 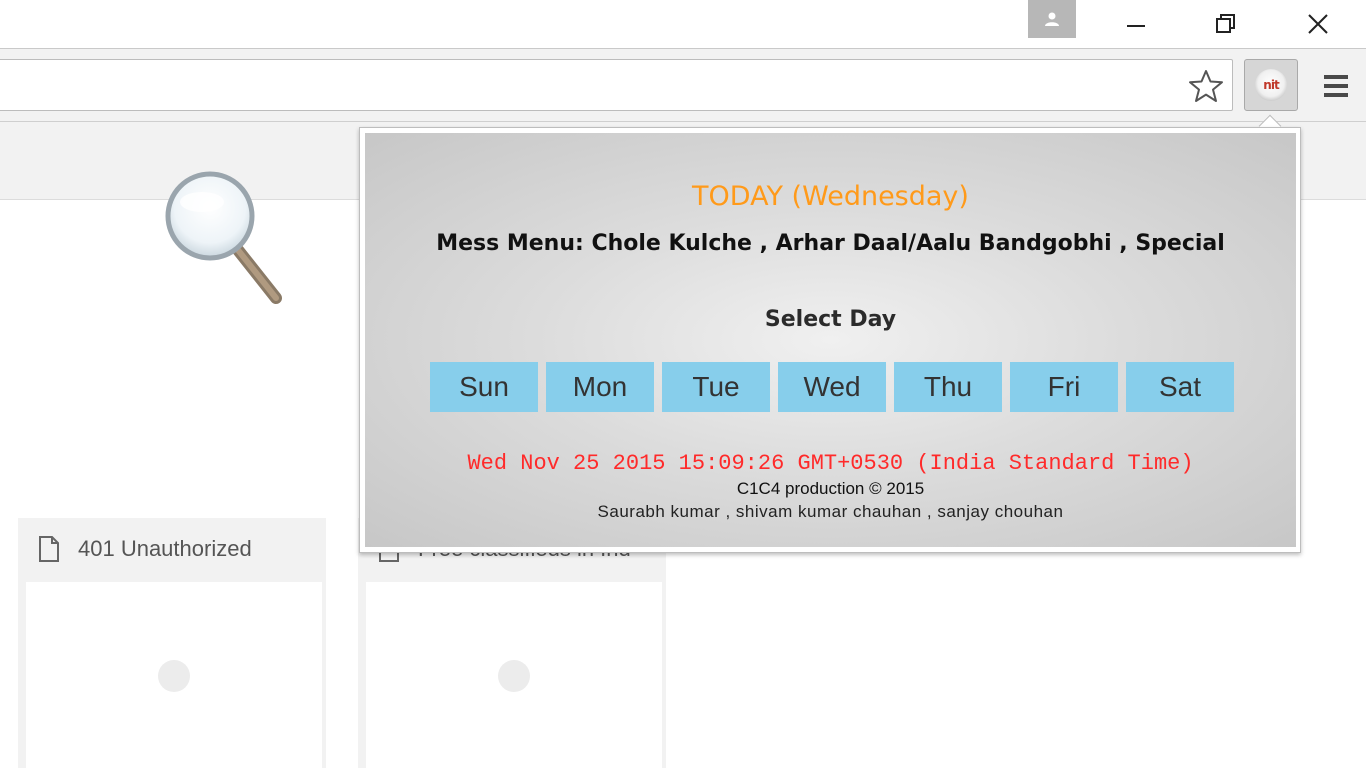 I want to click on close-icon, so click(x=1318, y=24).